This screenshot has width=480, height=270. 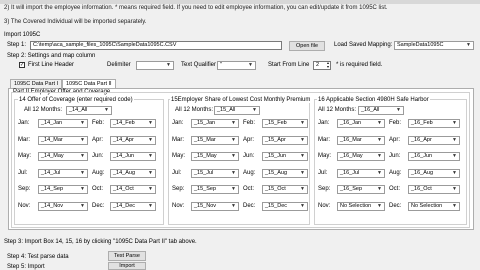 I want to click on group-16-month-select-left-5: No Selection ▼, so click(x=361, y=206).